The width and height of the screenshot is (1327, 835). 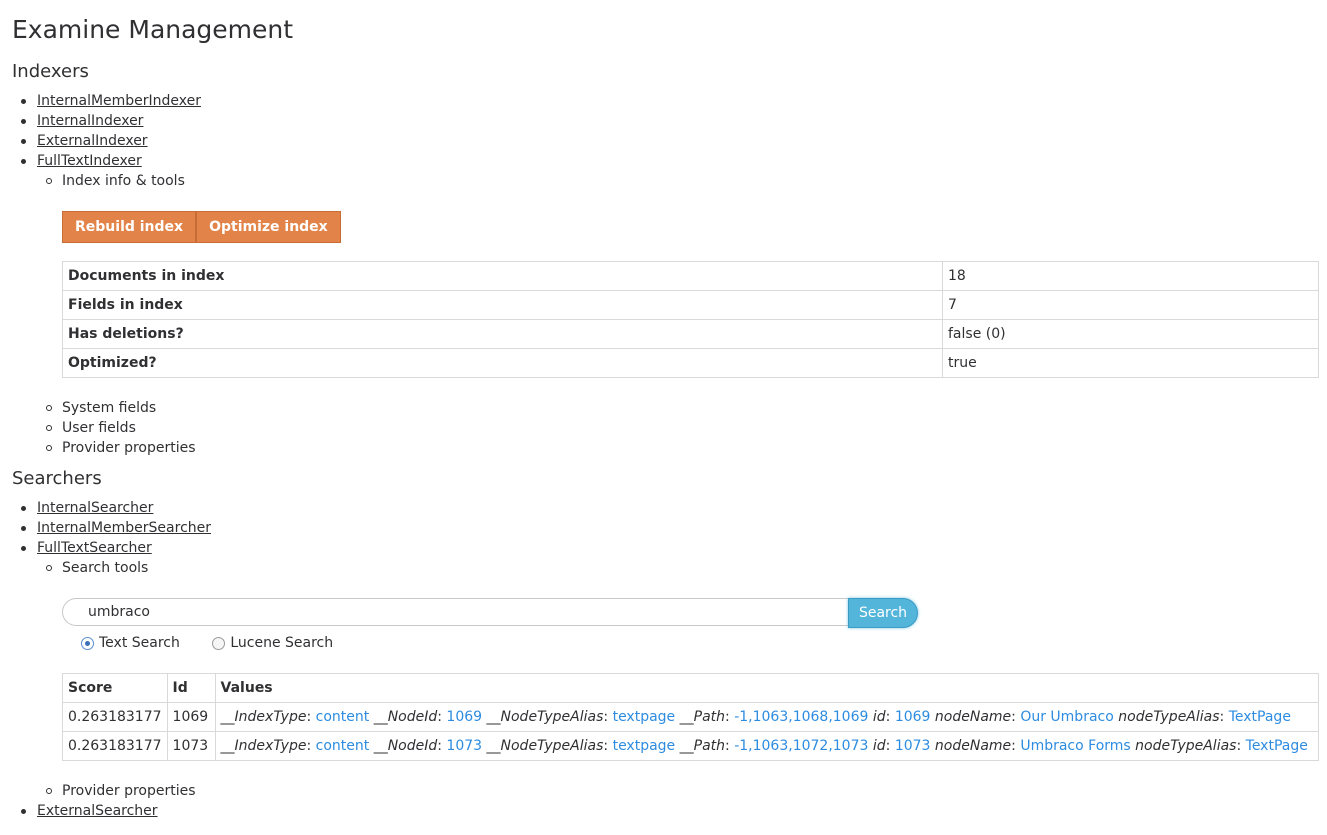 I want to click on table-row: Has deletions? false (0), so click(x=690, y=334).